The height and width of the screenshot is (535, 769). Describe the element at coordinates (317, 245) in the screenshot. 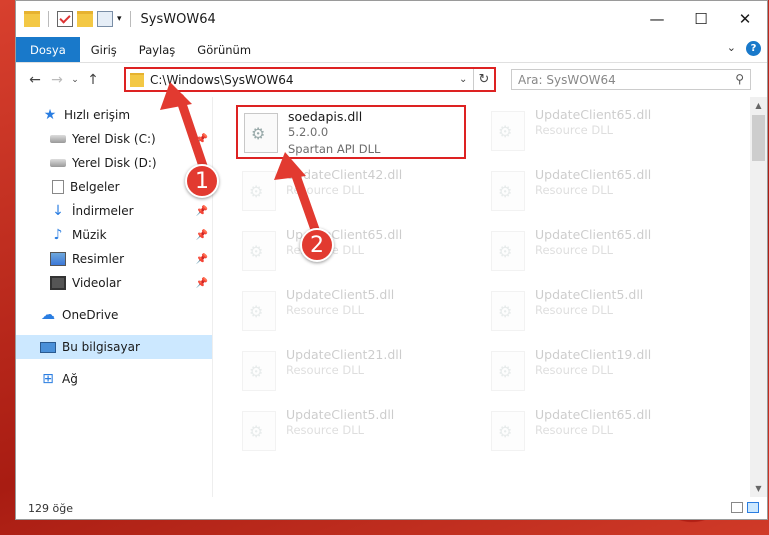

I see `step-2-badge: 2` at that location.